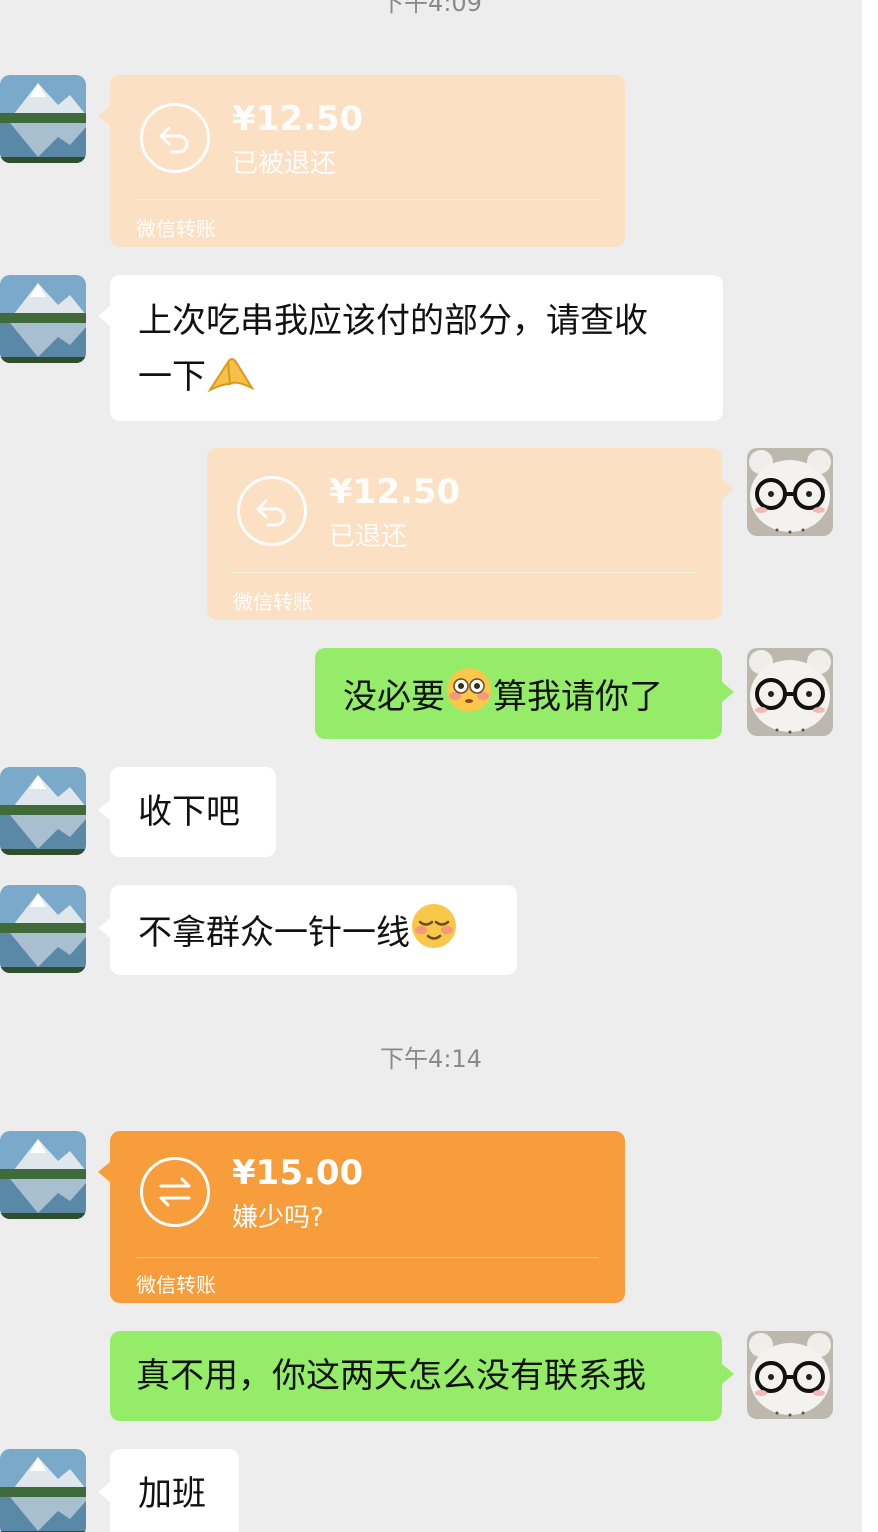  Describe the element at coordinates (431, 8) in the screenshot. I see `timestamp: 下午4:09` at that location.